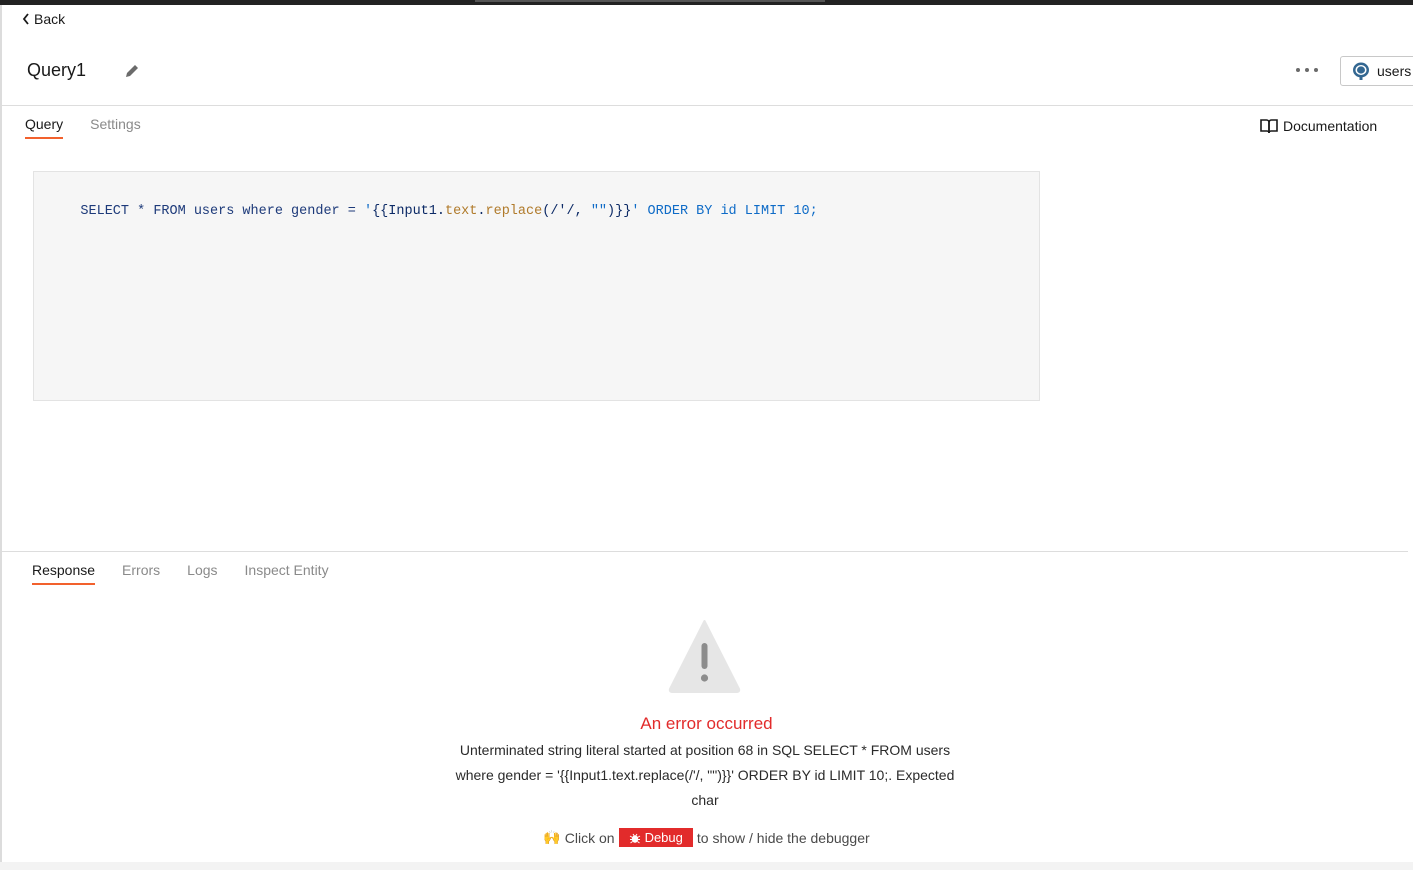 Image resolution: width=1413 pixels, height=870 pixels. Describe the element at coordinates (1361, 71) in the screenshot. I see `postgres-icon` at that location.